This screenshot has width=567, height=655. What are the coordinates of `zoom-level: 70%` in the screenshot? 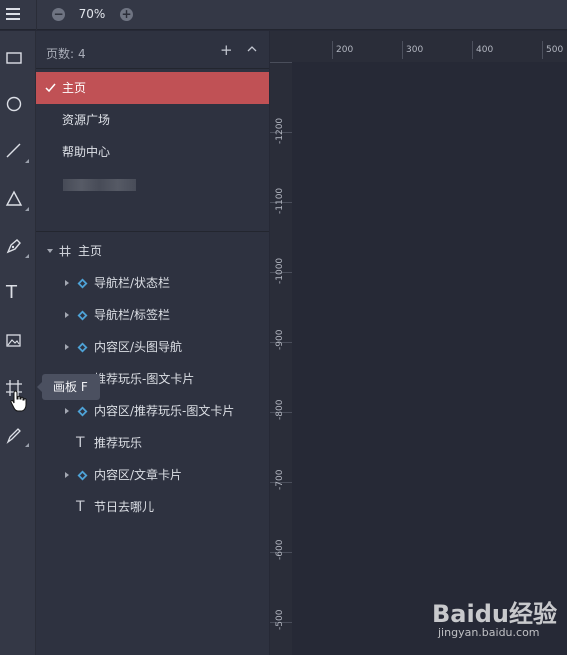 It's located at (92, 14).